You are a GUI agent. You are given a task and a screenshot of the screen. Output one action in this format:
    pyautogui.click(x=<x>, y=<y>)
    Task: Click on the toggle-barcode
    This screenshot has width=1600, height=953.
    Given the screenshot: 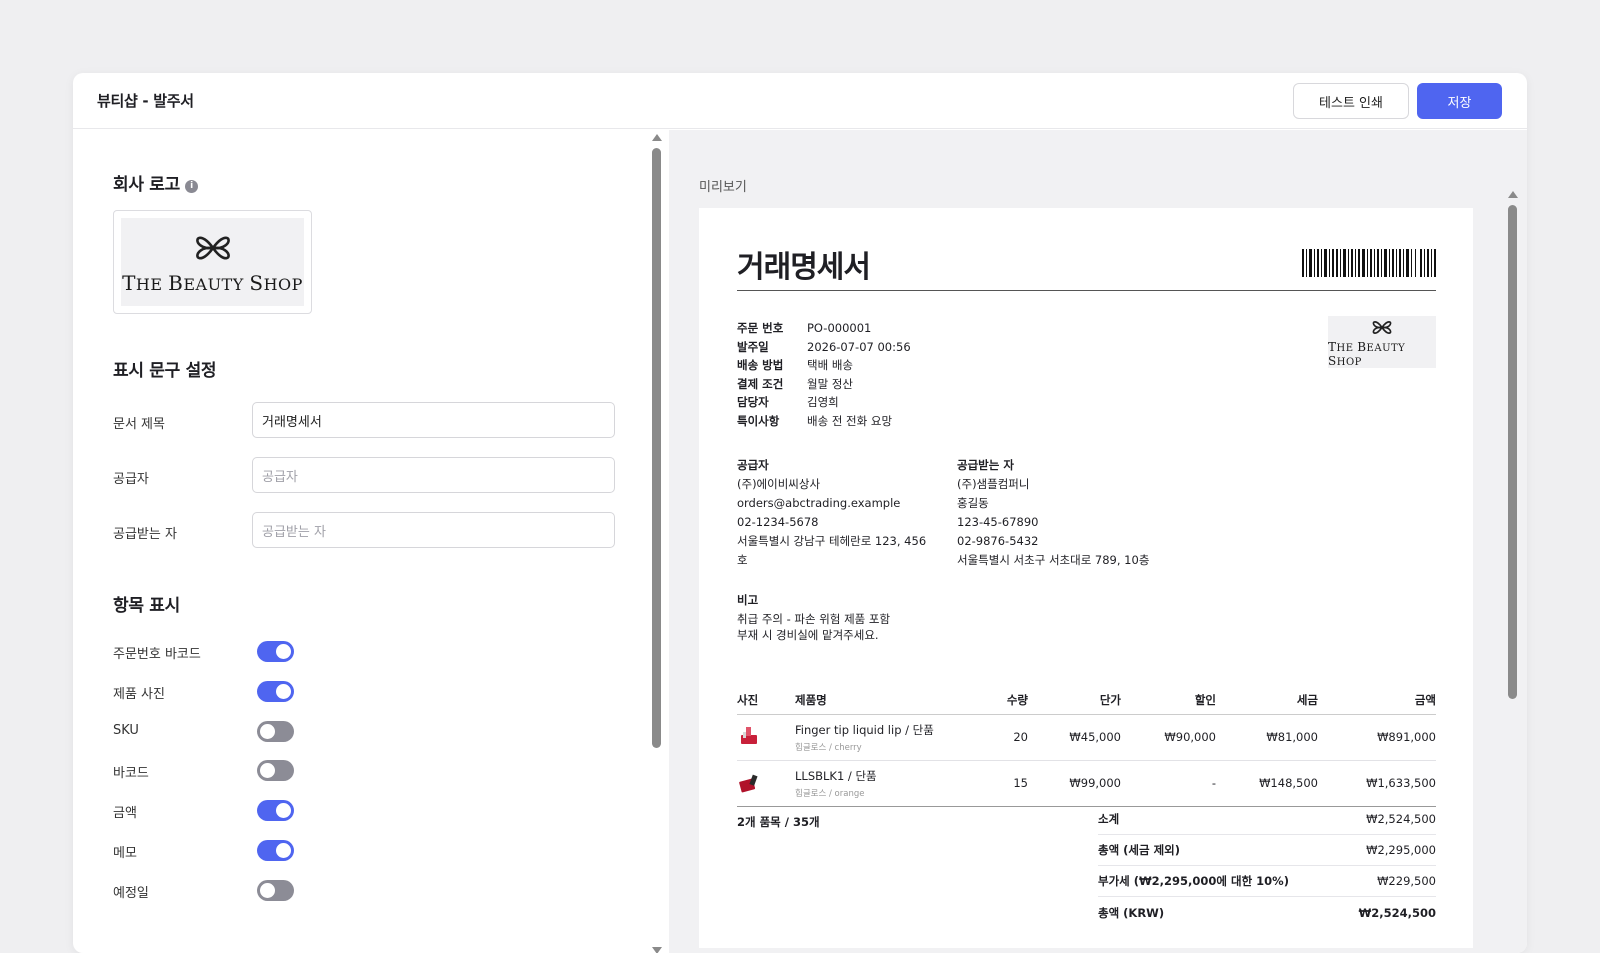 What is the action you would take?
    pyautogui.click(x=275, y=770)
    